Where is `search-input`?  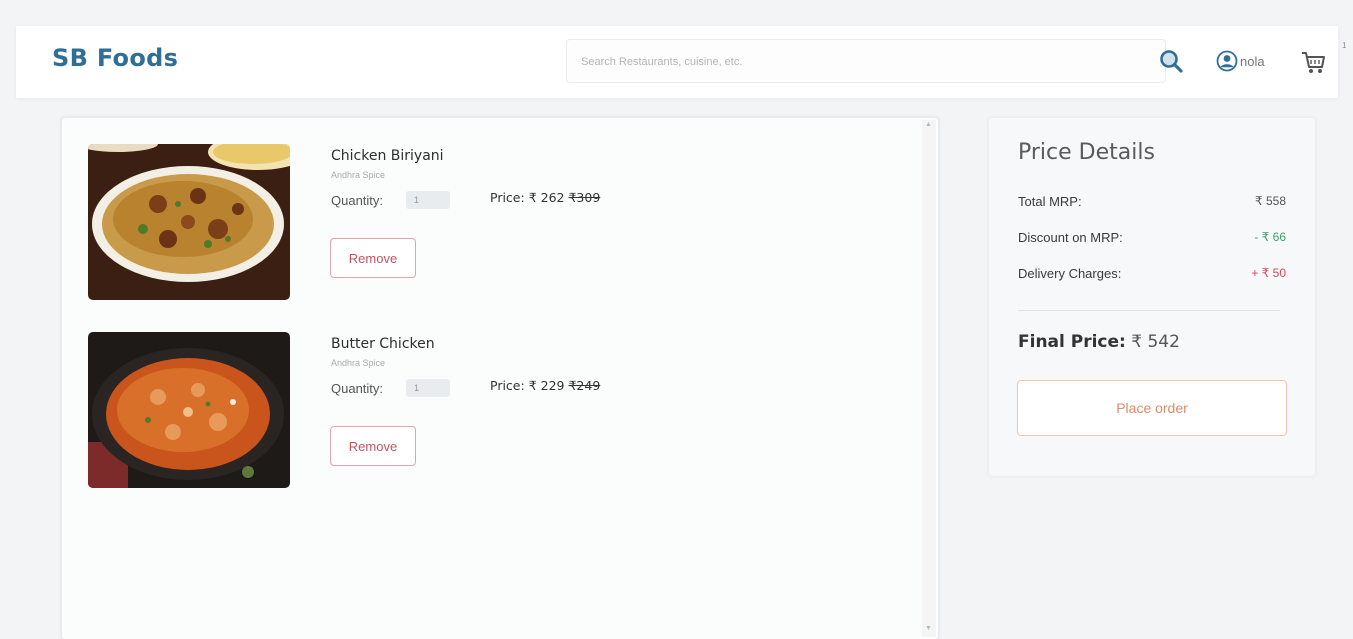
search-input is located at coordinates (861, 62).